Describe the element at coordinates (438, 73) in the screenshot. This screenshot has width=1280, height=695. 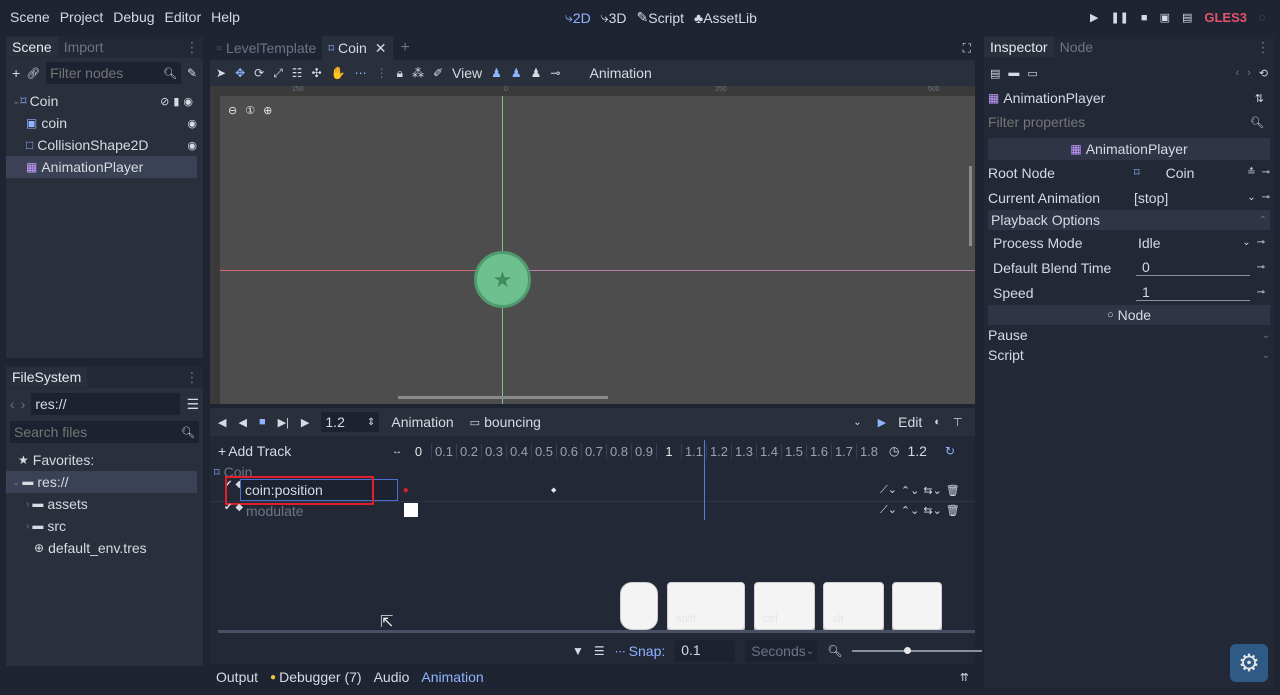
I see `bones-icon: ✐` at that location.